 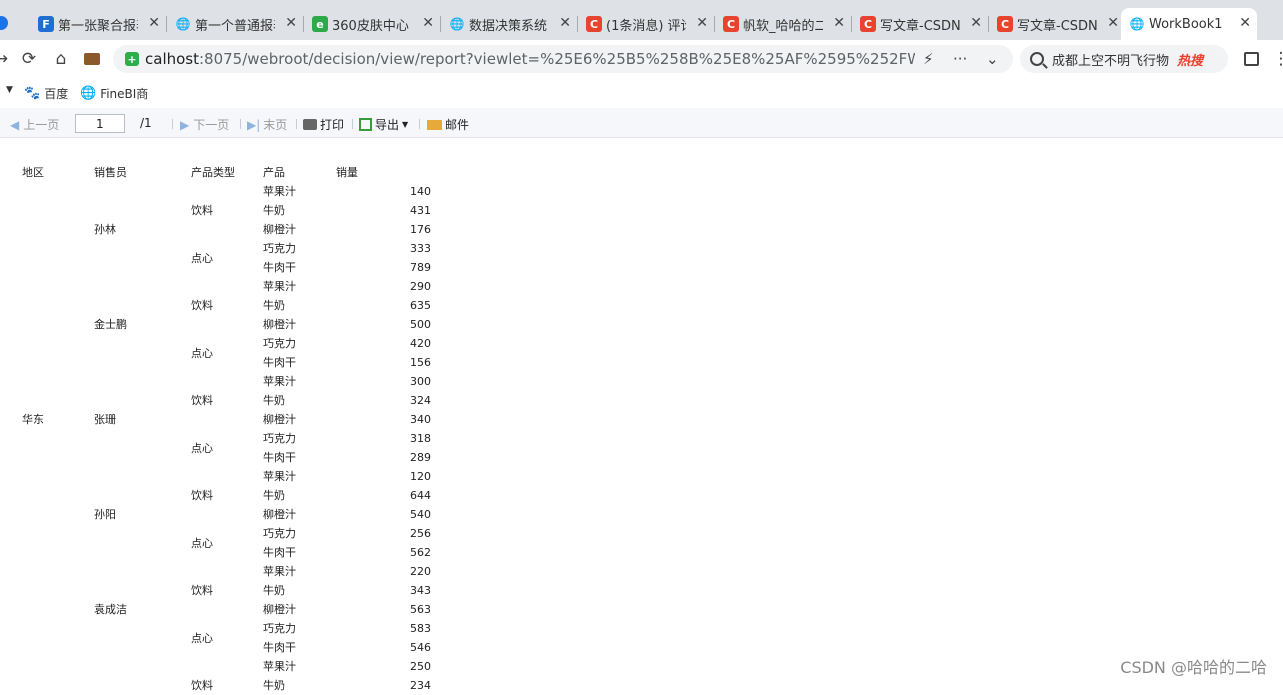 I want to click on tab-title: 360皮肤中心, so click(x=372, y=24).